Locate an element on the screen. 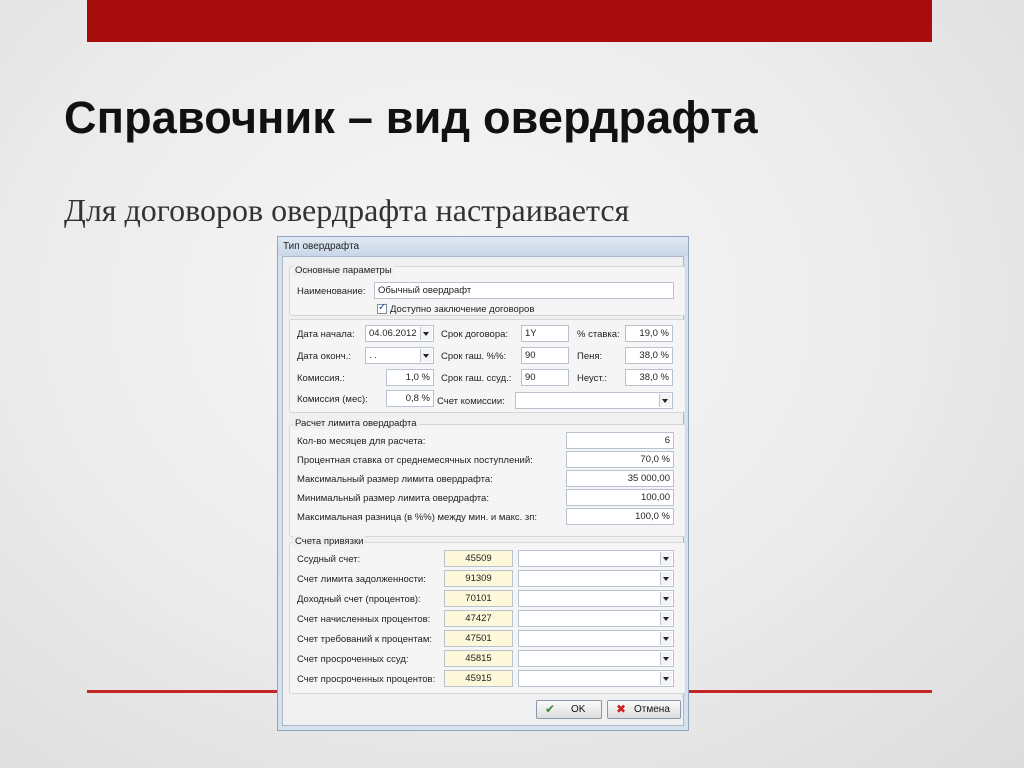  account-code-input: 45915 is located at coordinates (478, 678).